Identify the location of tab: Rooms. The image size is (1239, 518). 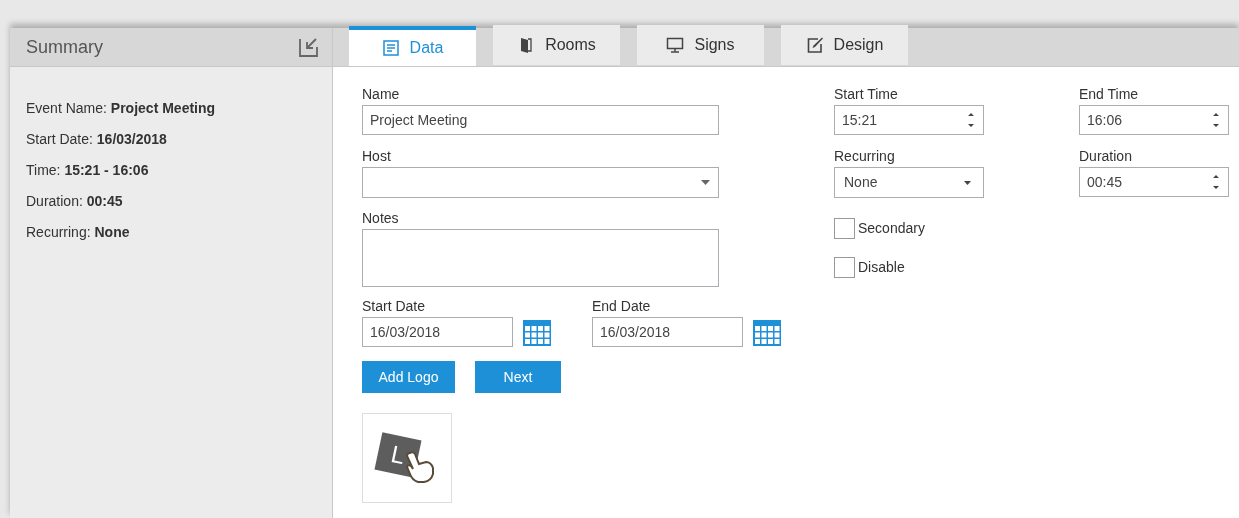
(556, 45).